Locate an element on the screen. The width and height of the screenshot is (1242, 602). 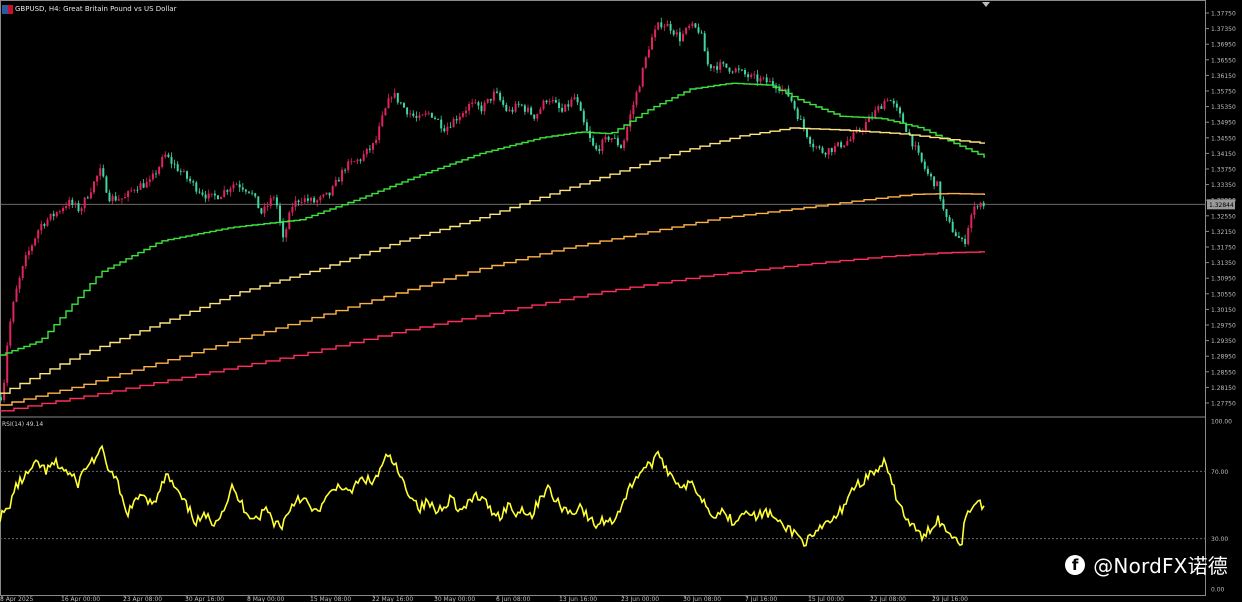
price-tick-label: 1.30550 is located at coordinates (1223, 294).